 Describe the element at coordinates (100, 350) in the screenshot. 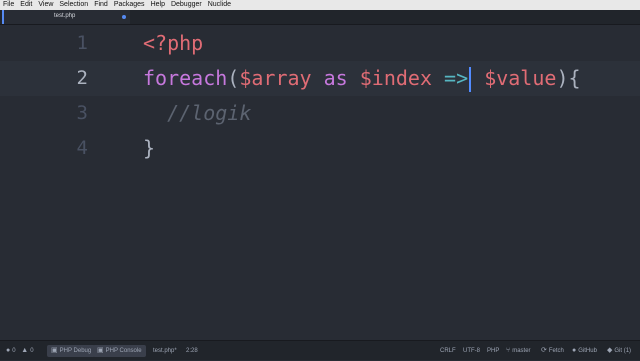

I see `console-icon: ▣` at that location.